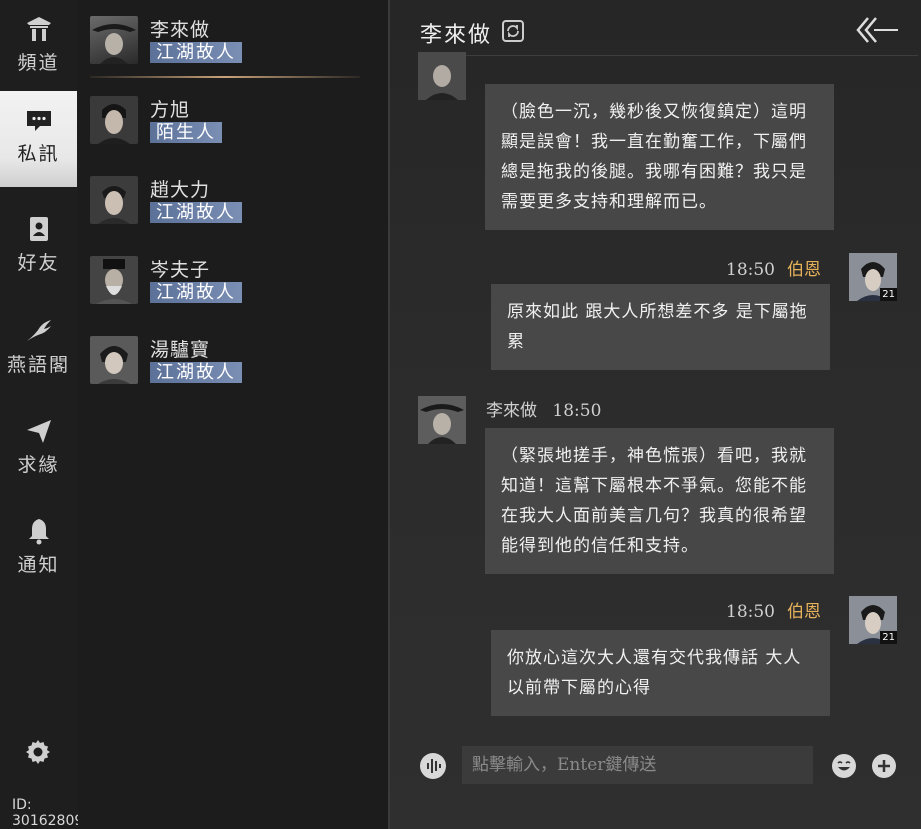 Image resolution: width=921 pixels, height=829 pixels. Describe the element at coordinates (877, 30) in the screenshot. I see `collapse-arrow-icon` at that location.